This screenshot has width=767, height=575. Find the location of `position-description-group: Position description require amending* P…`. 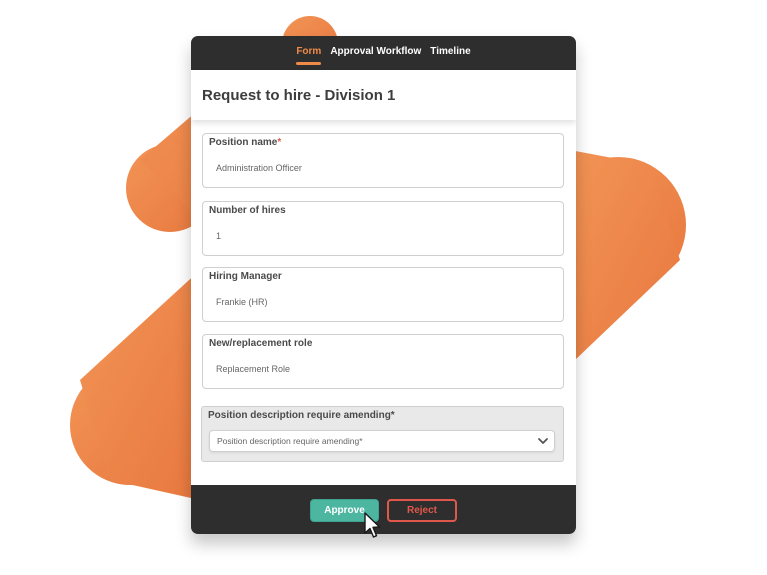

position-description-group: Position description require amending* P… is located at coordinates (382, 434).